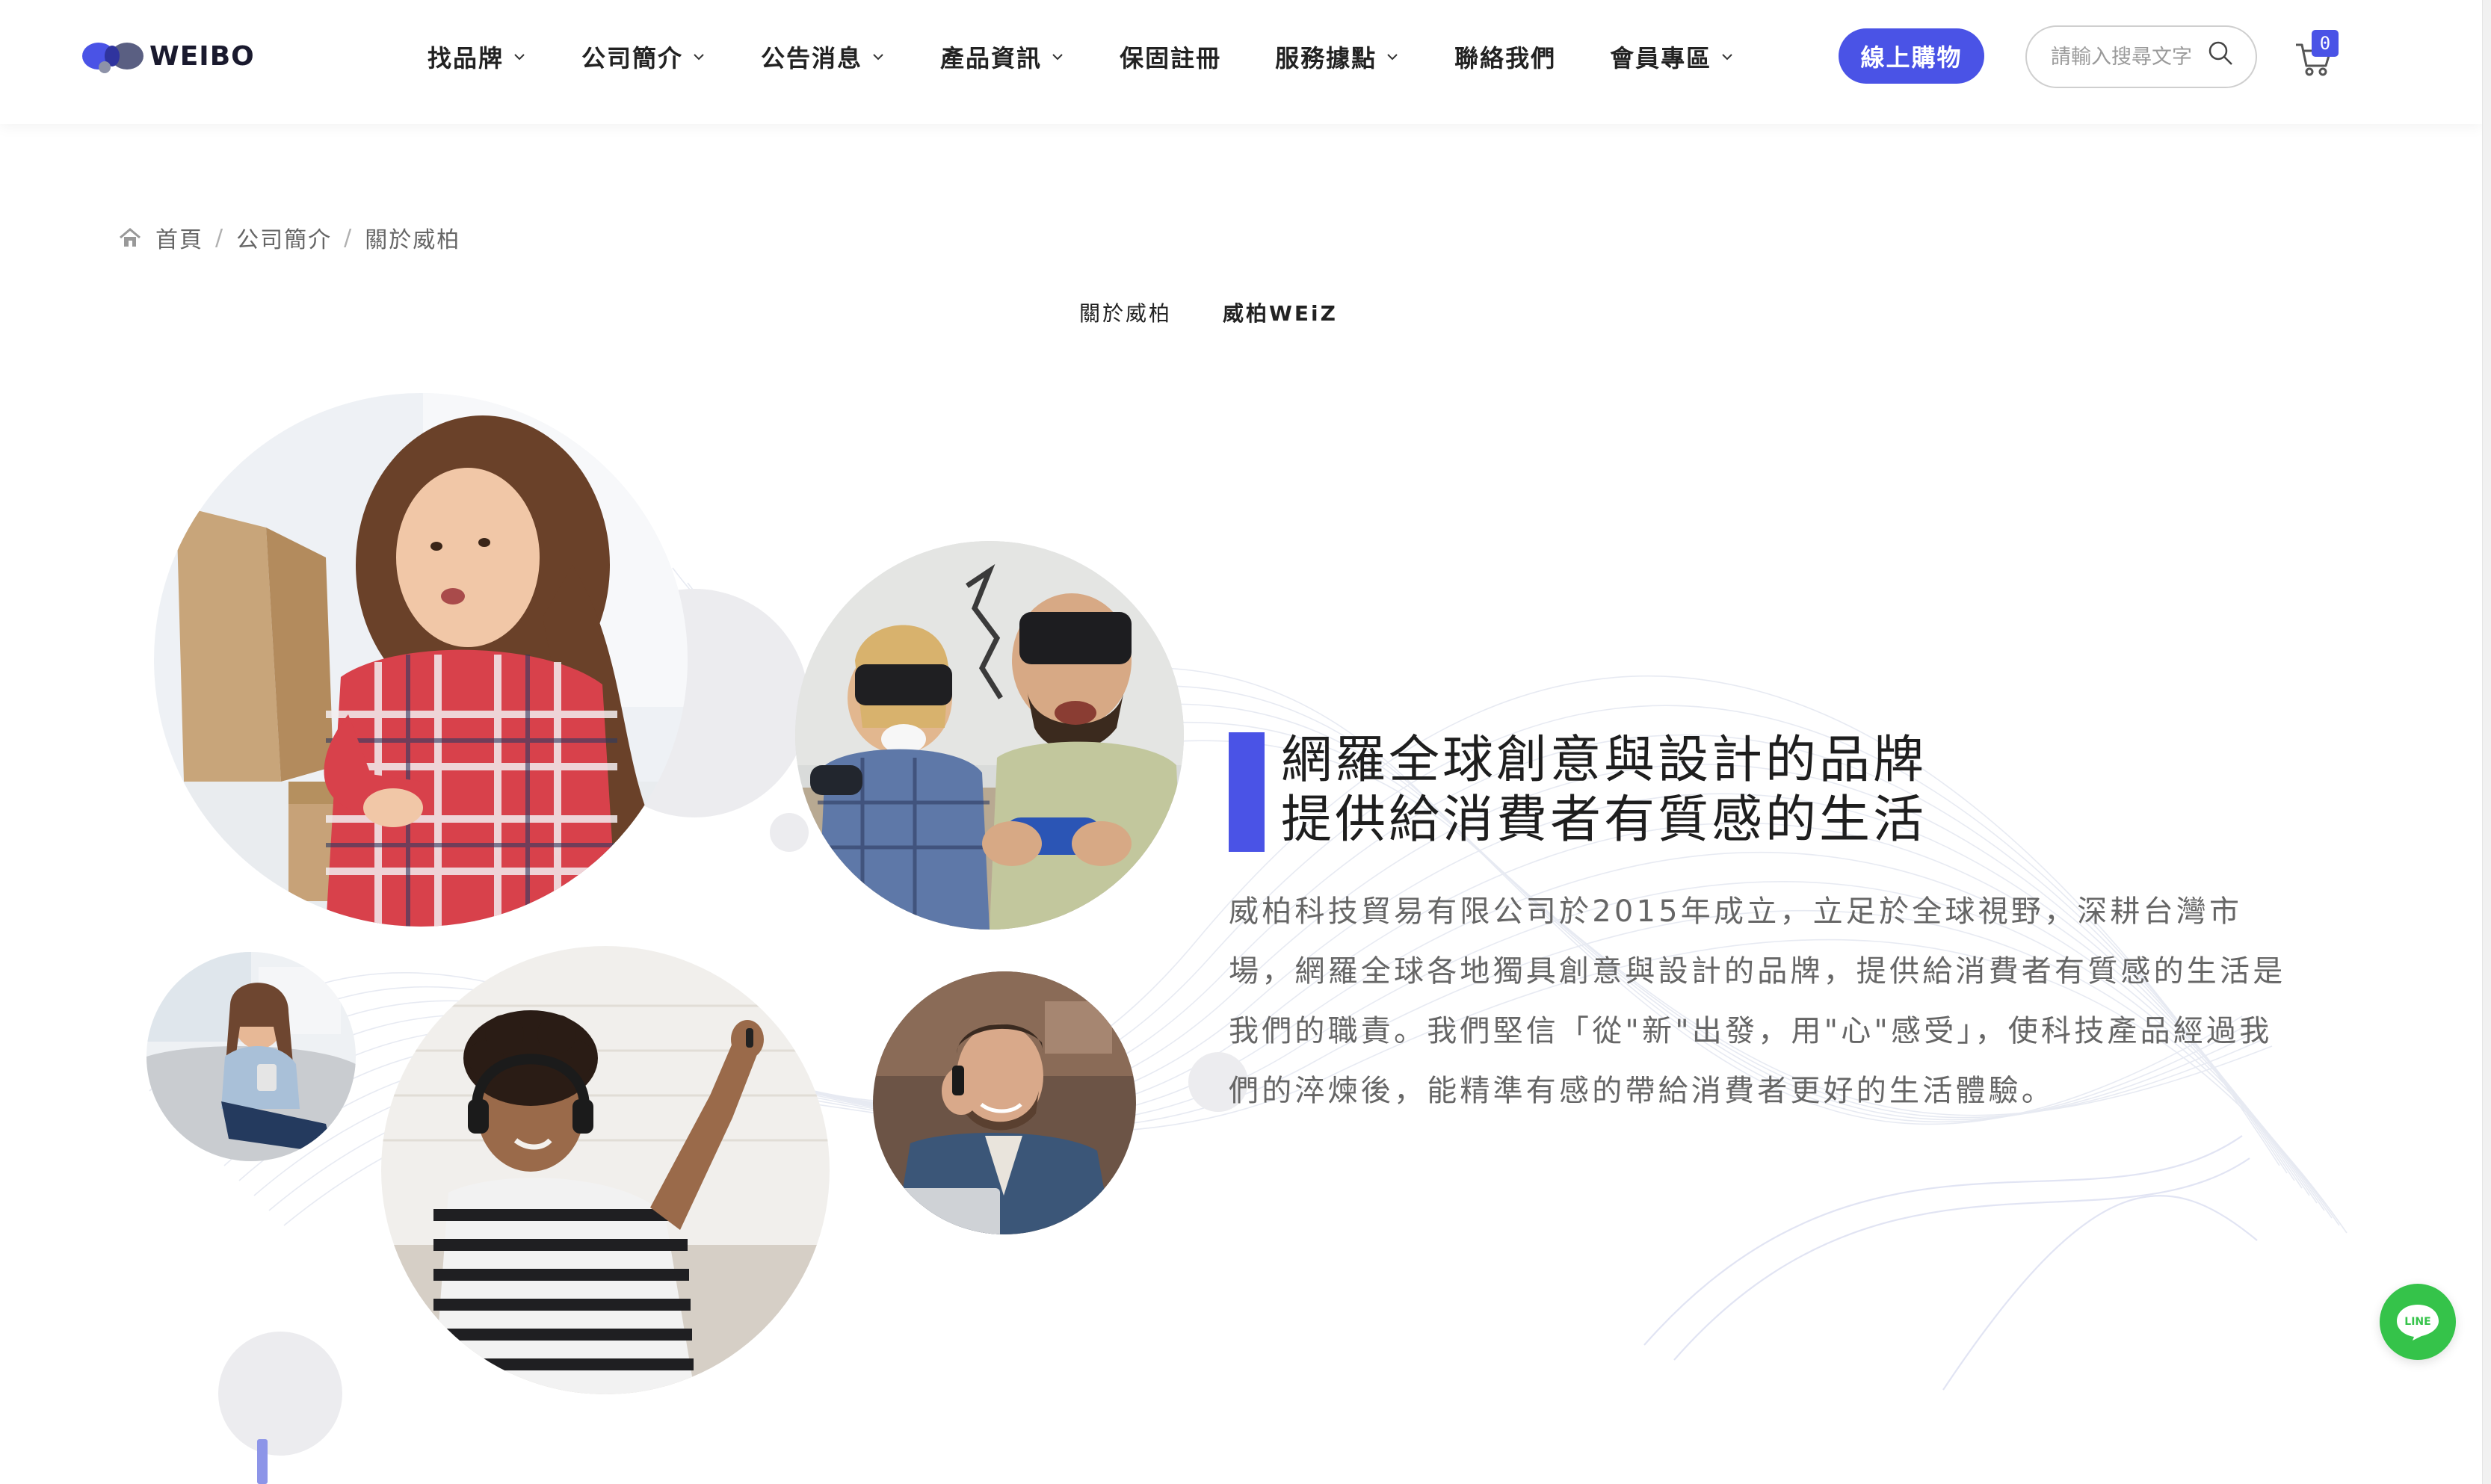 The image size is (2491, 1484). Describe the element at coordinates (1247, 792) in the screenshot. I see `headline-accent-bar` at that location.